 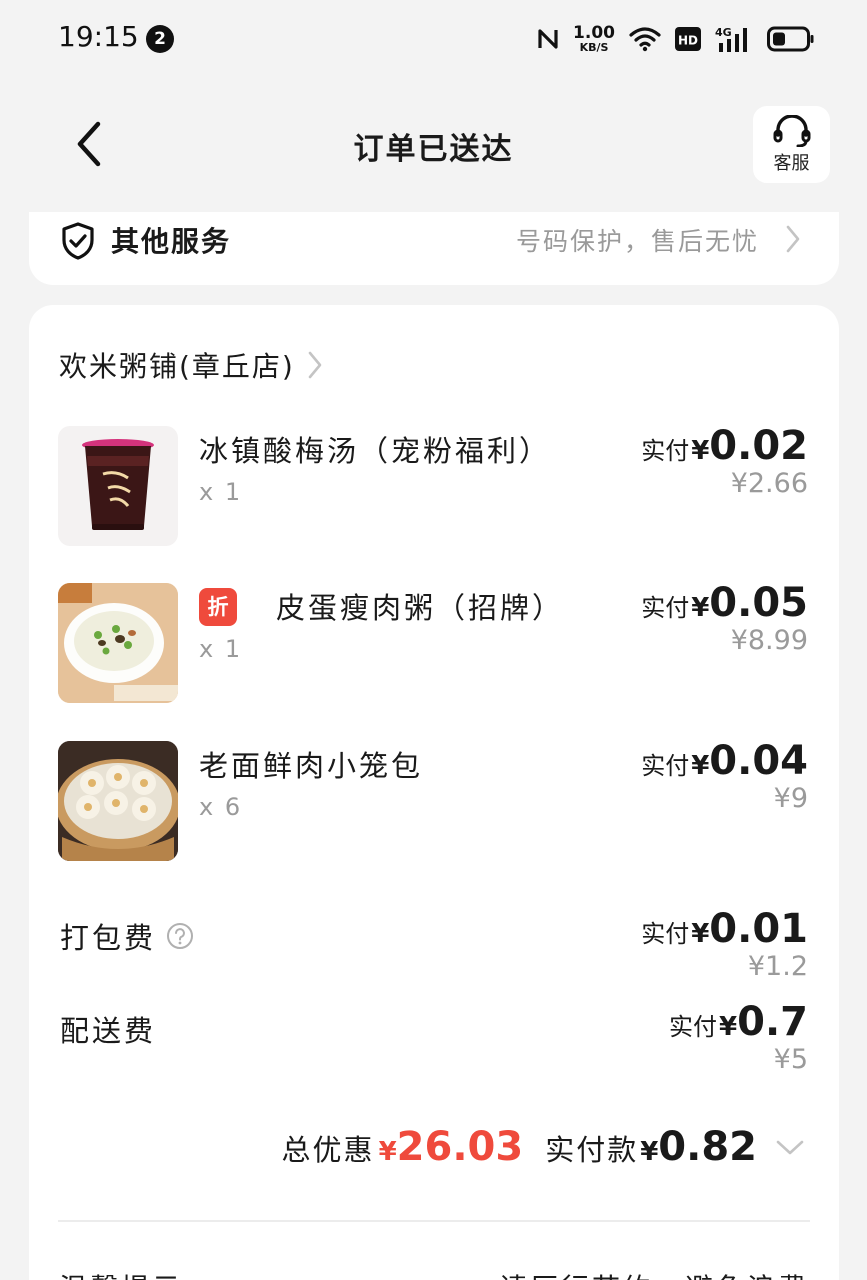 I want to click on paid-amount: 0.05, so click(x=758, y=603).